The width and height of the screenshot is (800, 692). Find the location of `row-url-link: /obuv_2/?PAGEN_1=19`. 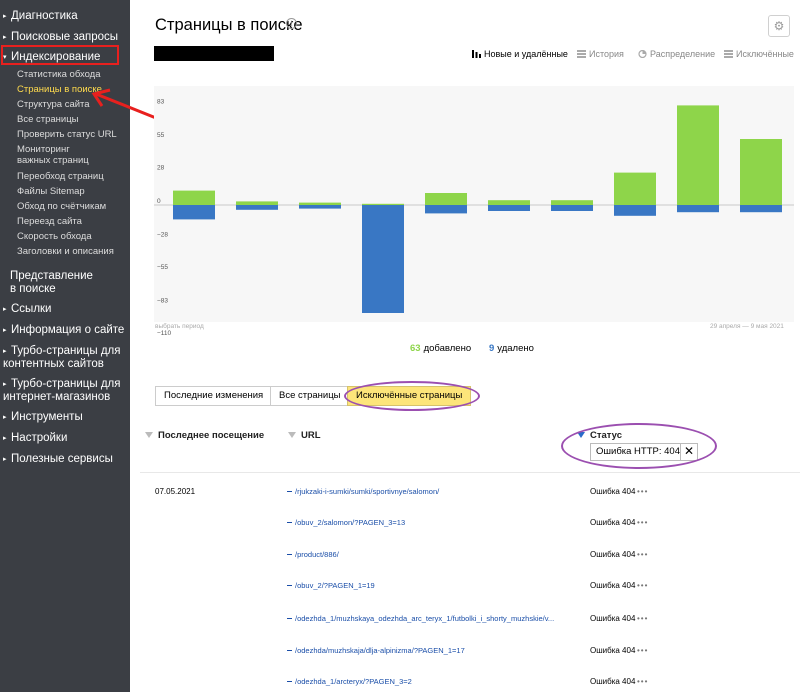

row-url-link: /obuv_2/?PAGEN_1=19 is located at coordinates (429, 585).